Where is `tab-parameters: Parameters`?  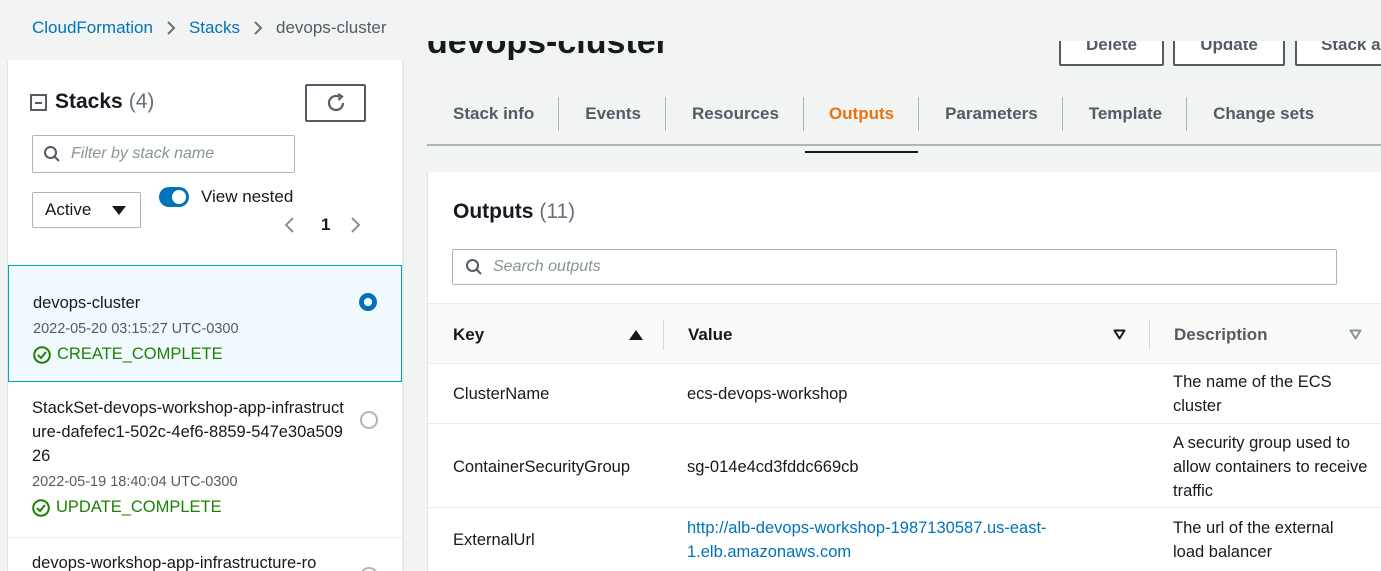
tab-parameters: Parameters is located at coordinates (991, 114).